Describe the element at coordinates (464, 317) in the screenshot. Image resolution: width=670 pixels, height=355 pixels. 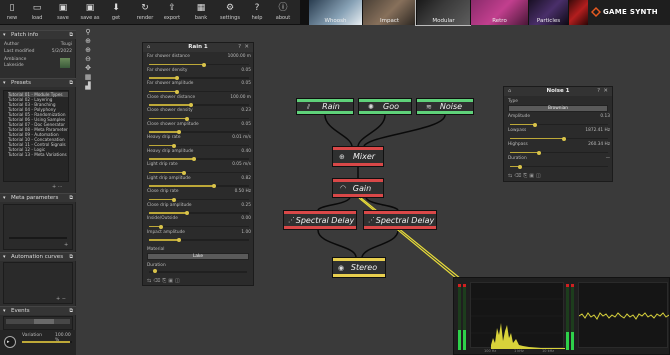
I see `vu-meter-right` at that location.